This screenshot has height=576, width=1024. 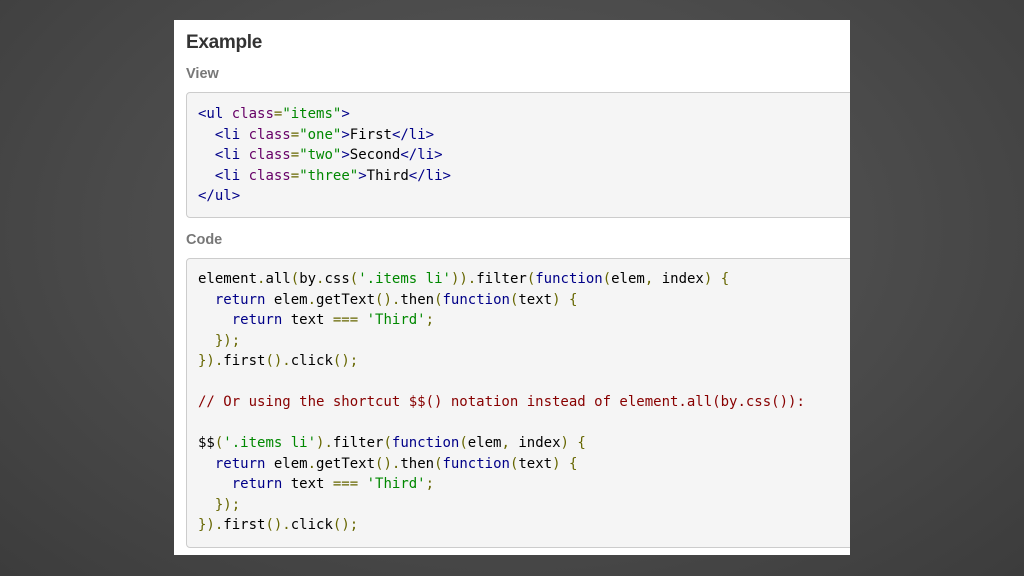 I want to click on code-line: }).first().click();, so click(x=278, y=525).